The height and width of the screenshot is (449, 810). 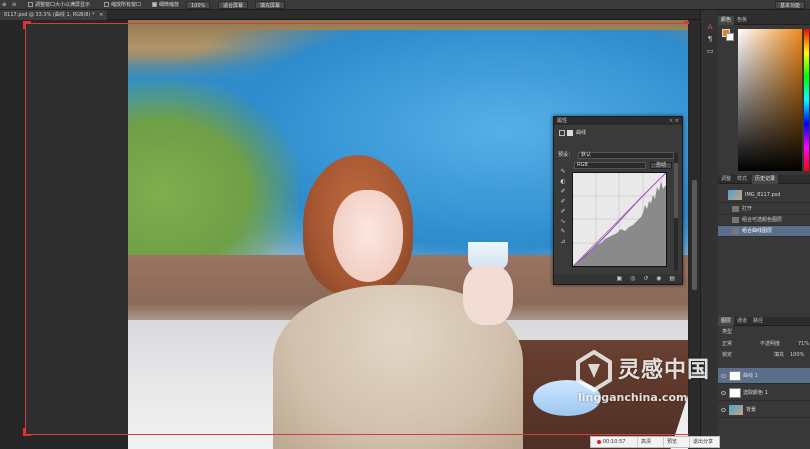 I want to click on opacity-value: 71%, so click(x=803, y=344).